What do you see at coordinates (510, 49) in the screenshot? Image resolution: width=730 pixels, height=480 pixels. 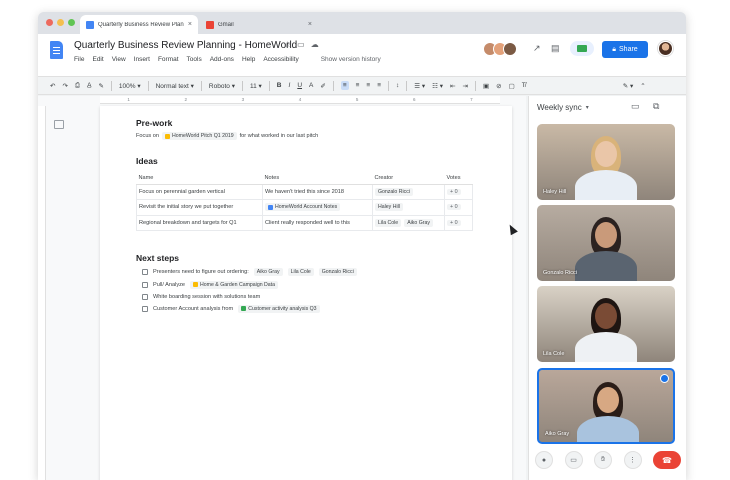 I see `avatar` at bounding box center [510, 49].